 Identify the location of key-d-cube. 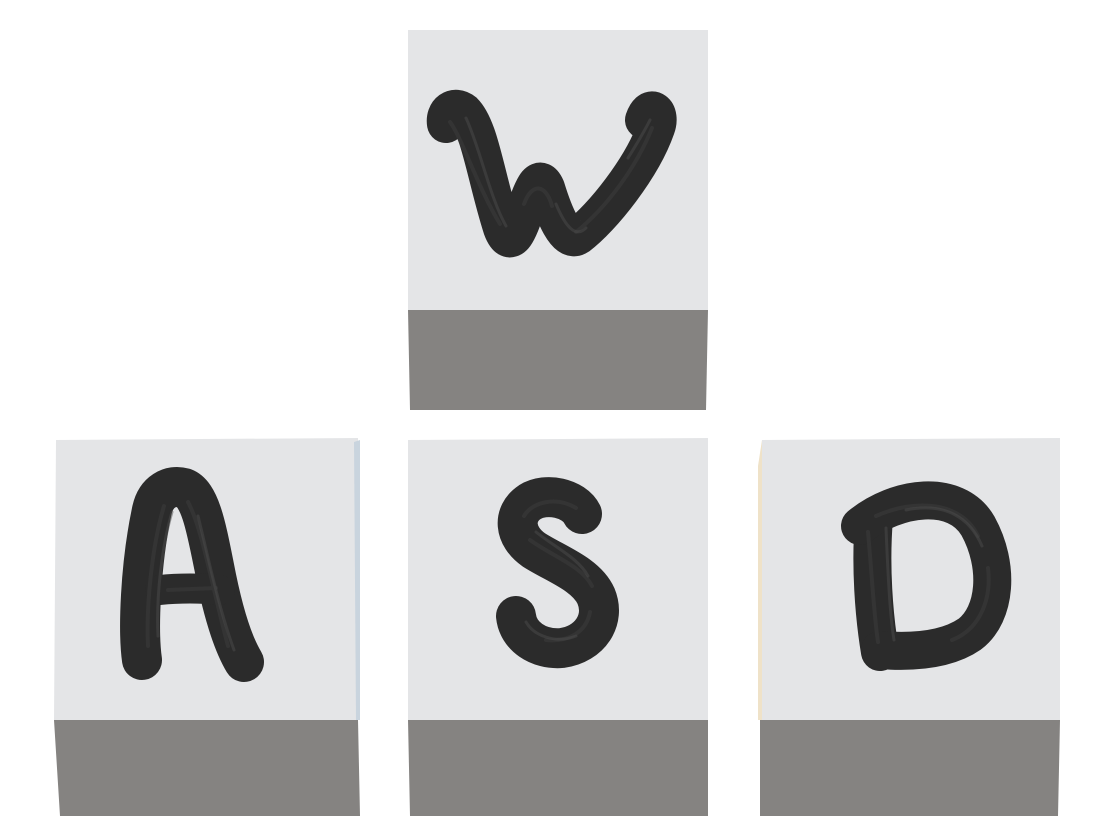
(909, 627).